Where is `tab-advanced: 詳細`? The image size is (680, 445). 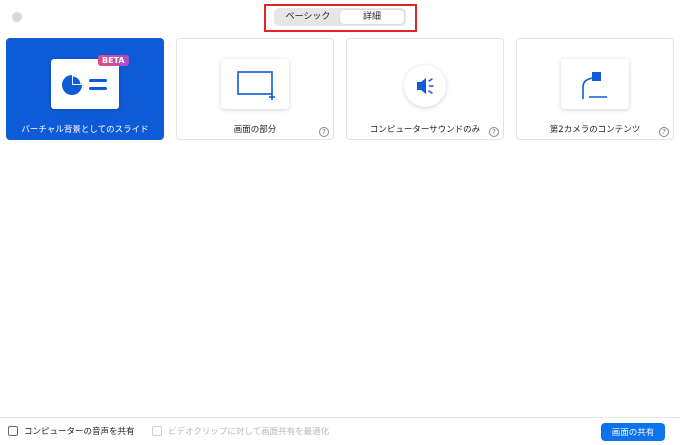 tab-advanced: 詳細 is located at coordinates (372, 17).